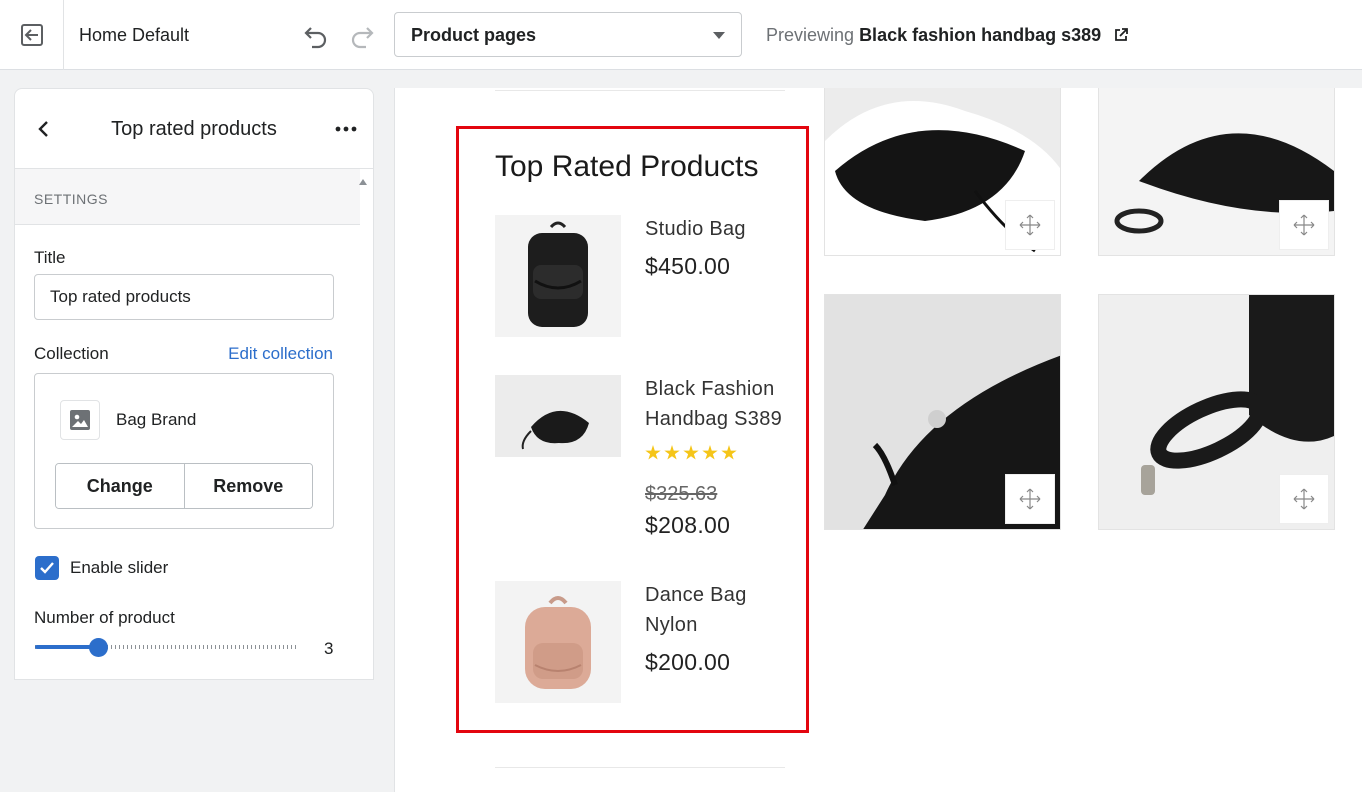 The height and width of the screenshot is (792, 1362). What do you see at coordinates (280, 354) in the screenshot?
I see `edit-collection-link: Edit collection` at bounding box center [280, 354].